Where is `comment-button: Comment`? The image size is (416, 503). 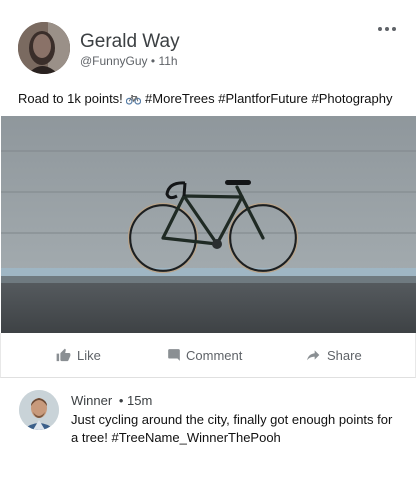 comment-button: Comment is located at coordinates (207, 356).